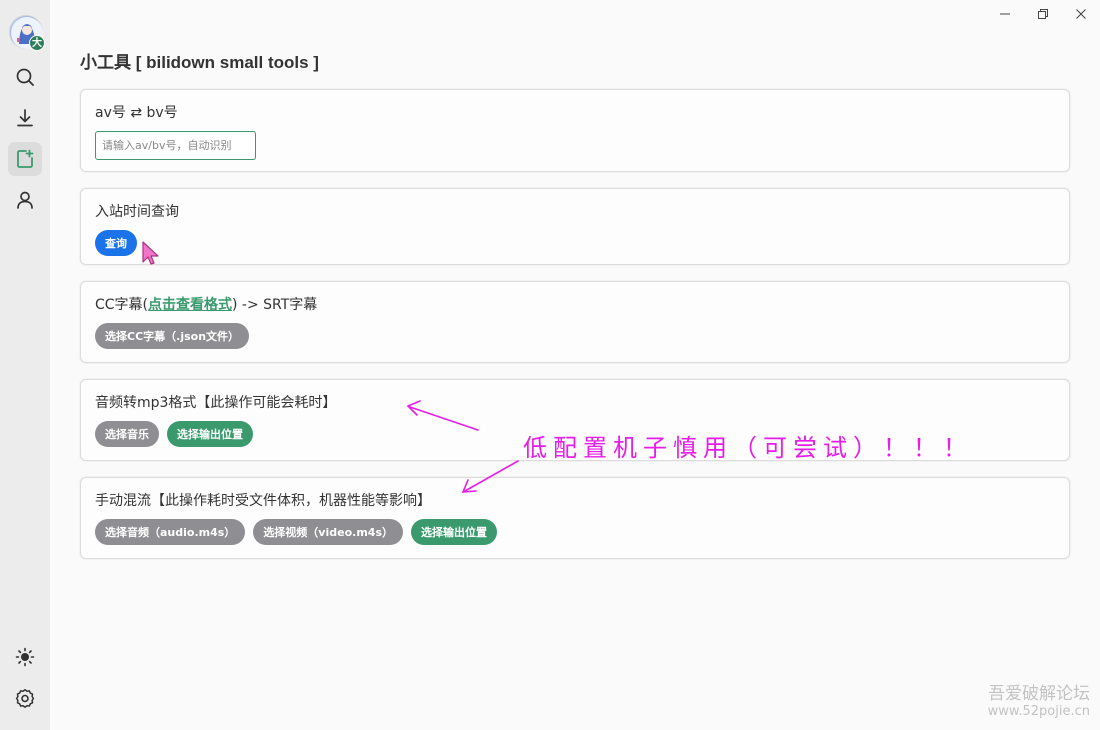 The width and height of the screenshot is (1100, 730). Describe the element at coordinates (37, 43) in the screenshot. I see `avatar-badge: 大` at that location.